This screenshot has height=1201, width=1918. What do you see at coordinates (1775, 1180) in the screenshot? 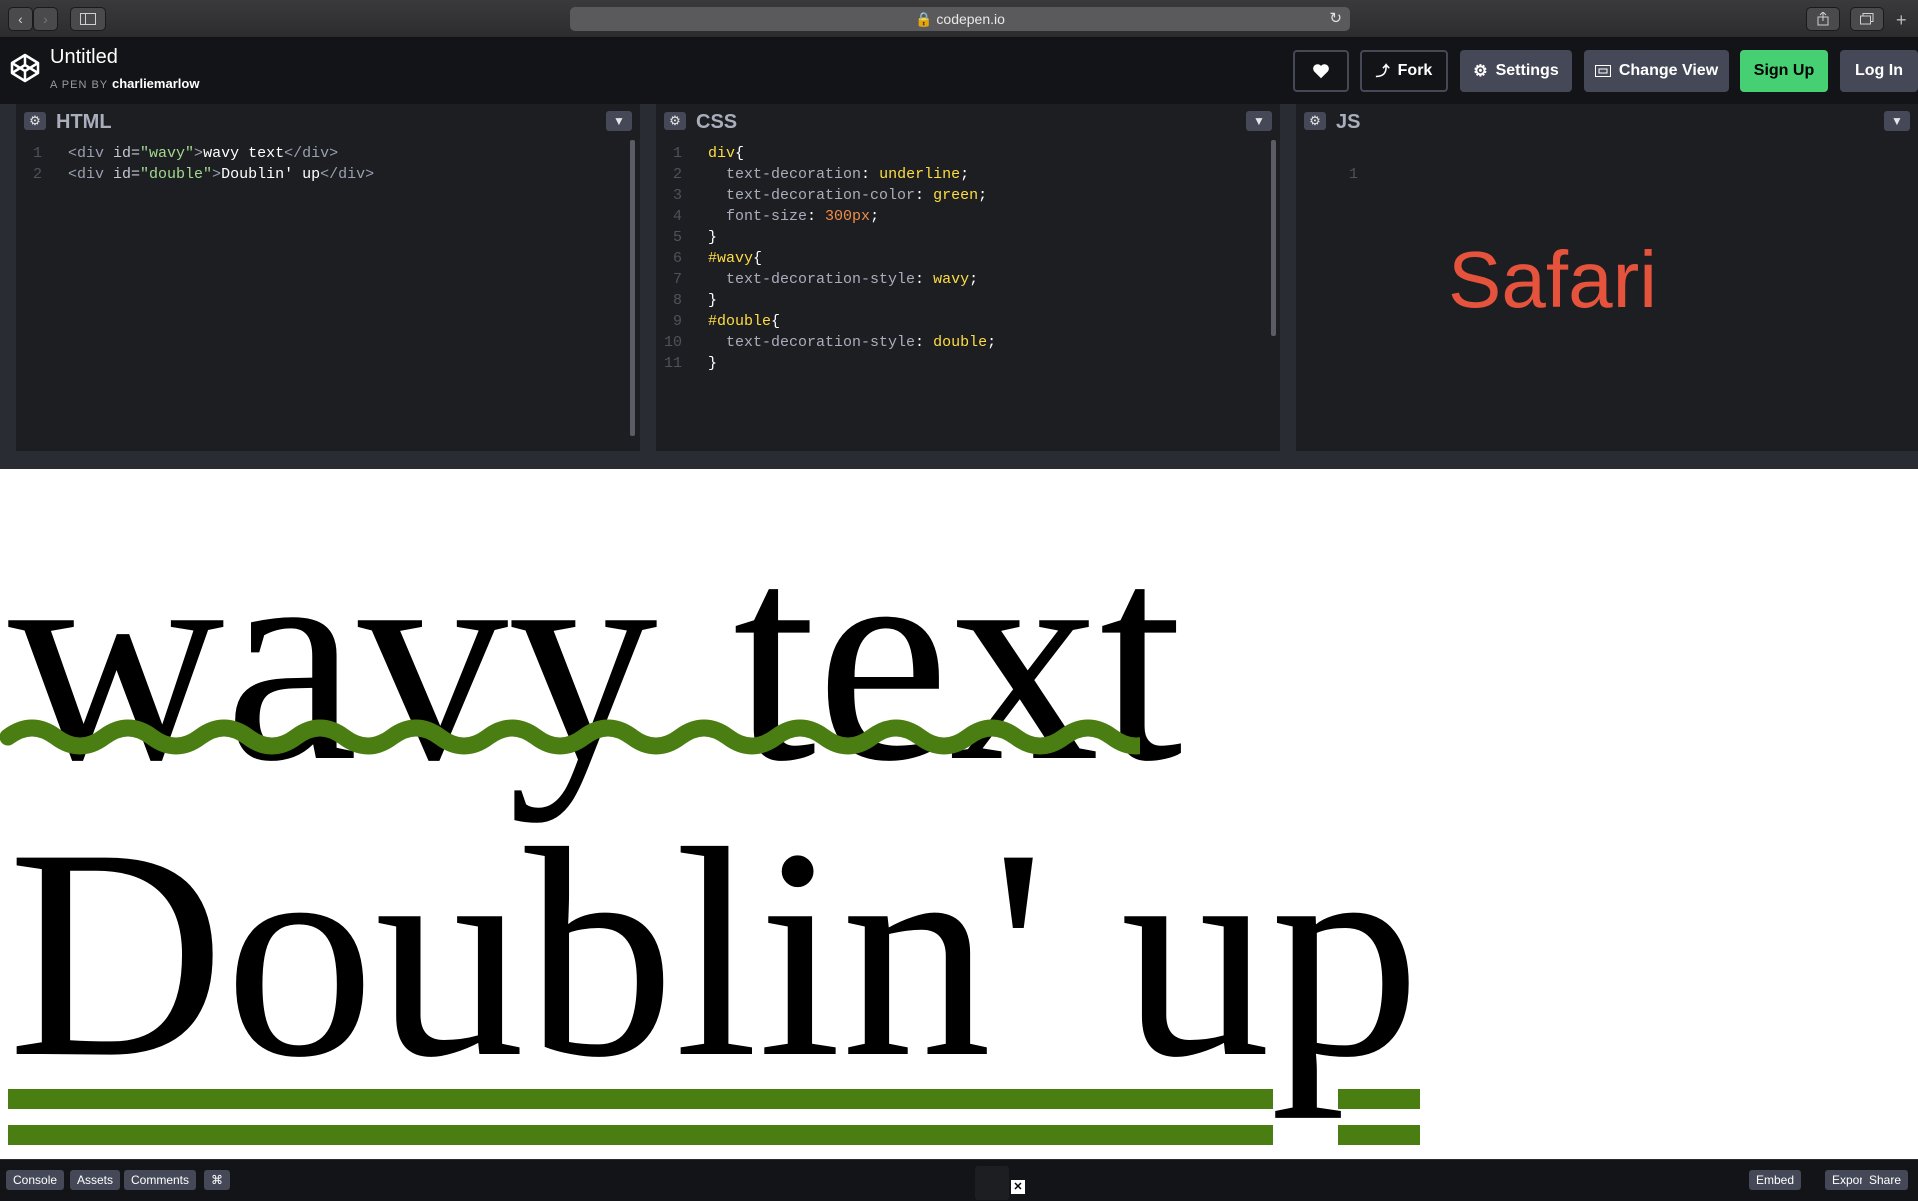
I see `embed-button: Embed` at bounding box center [1775, 1180].